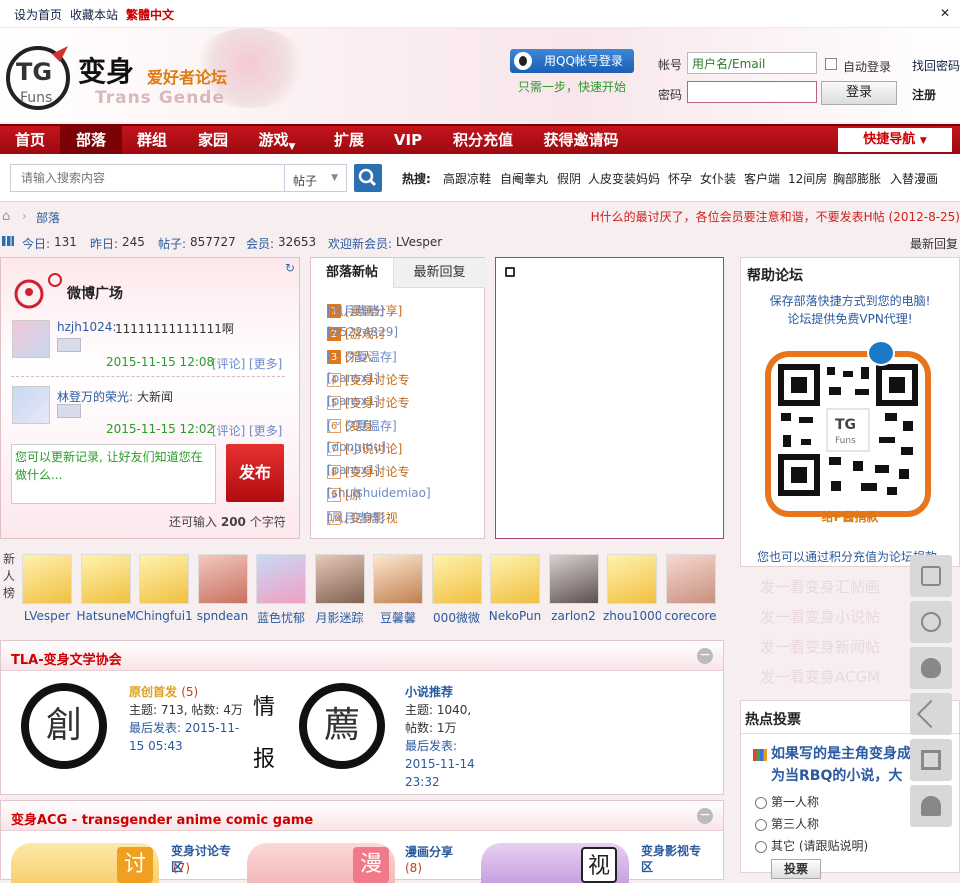 The height and width of the screenshot is (883, 960). Describe the element at coordinates (397, 493) in the screenshot. I see `post-author: [shuishuidemiao]` at that location.